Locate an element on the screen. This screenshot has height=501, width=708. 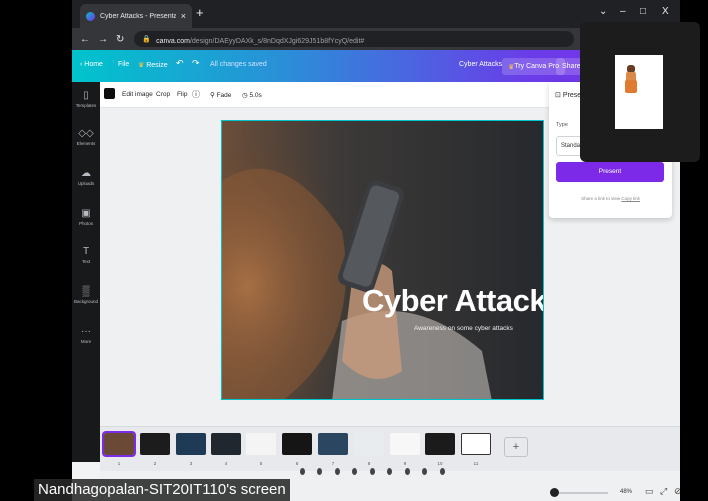
sidebar-item-text: T Text is located at coordinates (86, 255).